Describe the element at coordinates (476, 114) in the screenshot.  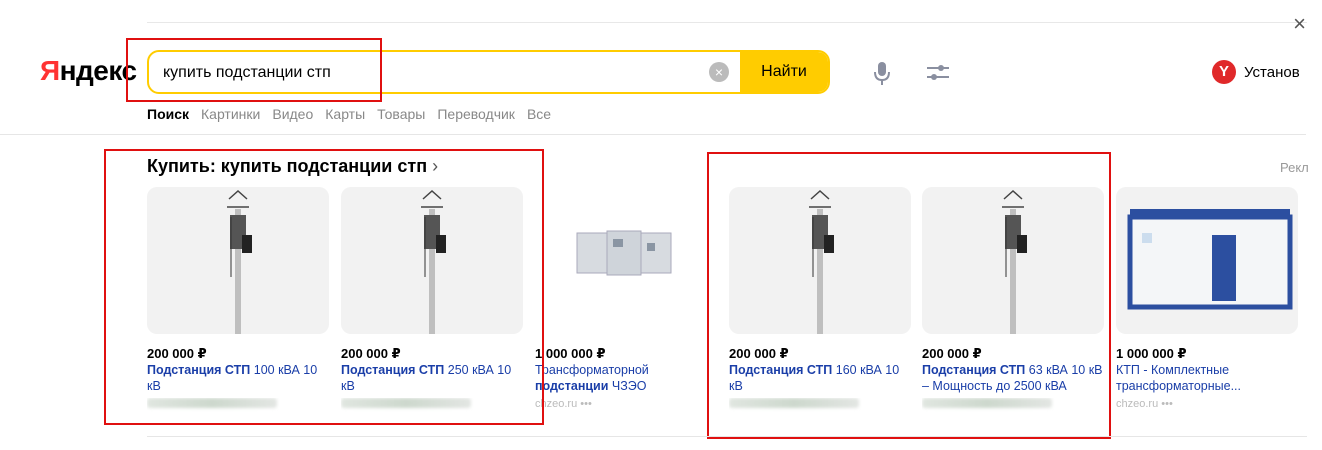
I see `tab-translate: Переводчик` at that location.